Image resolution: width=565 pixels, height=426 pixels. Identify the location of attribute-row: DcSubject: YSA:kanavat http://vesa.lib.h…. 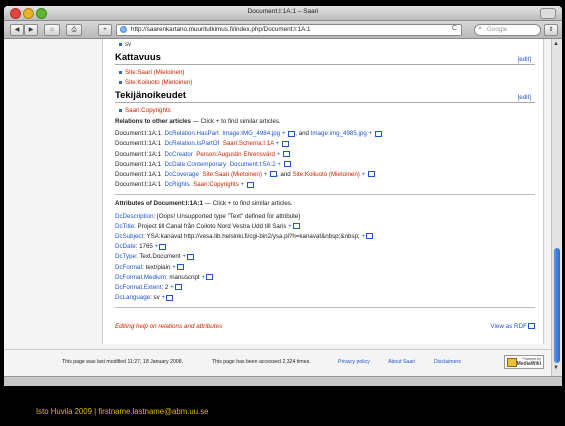
(325, 237).